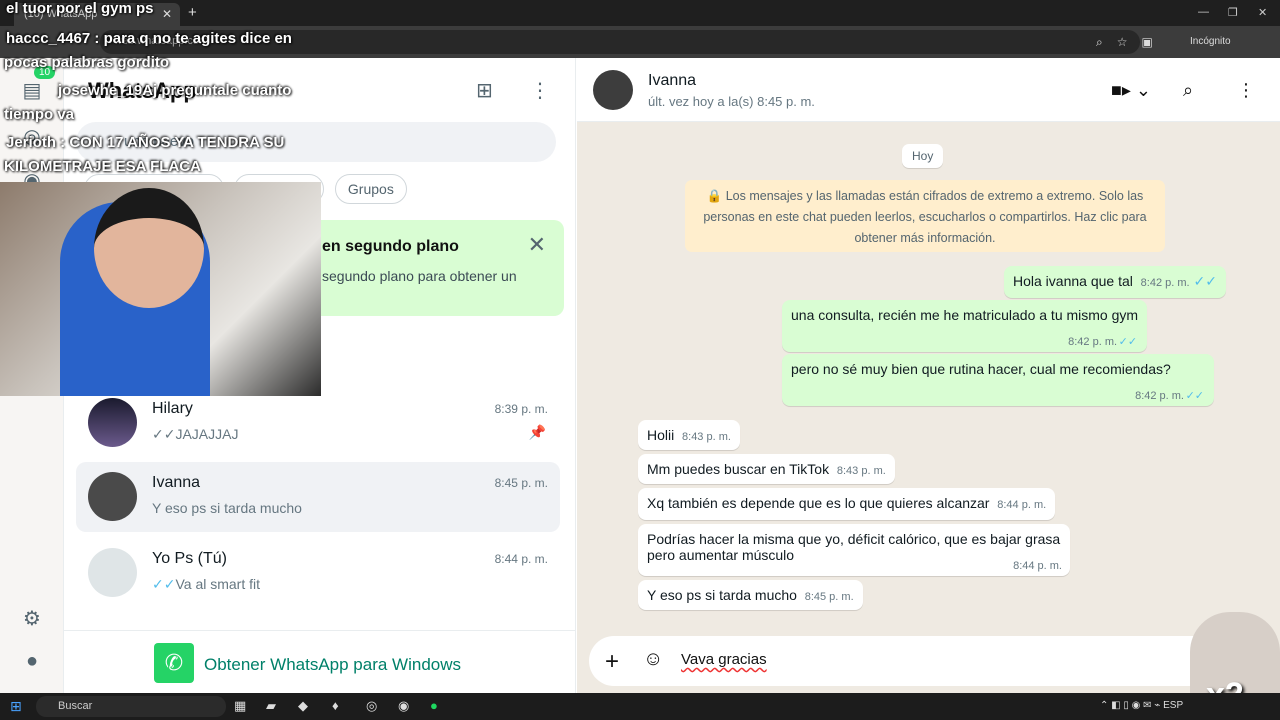 The image size is (1280, 720). What do you see at coordinates (731, 101) in the screenshot?
I see `contact-status: últ. vez hoy a la(s) 8:45 p. m.` at bounding box center [731, 101].